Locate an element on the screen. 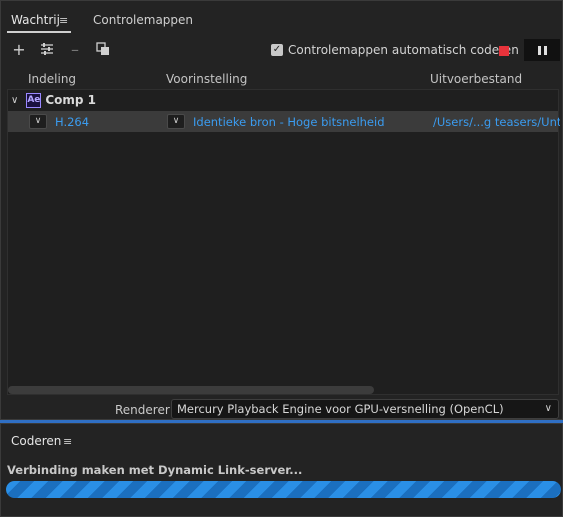  renderer-label: Renderer: is located at coordinates (144, 410).